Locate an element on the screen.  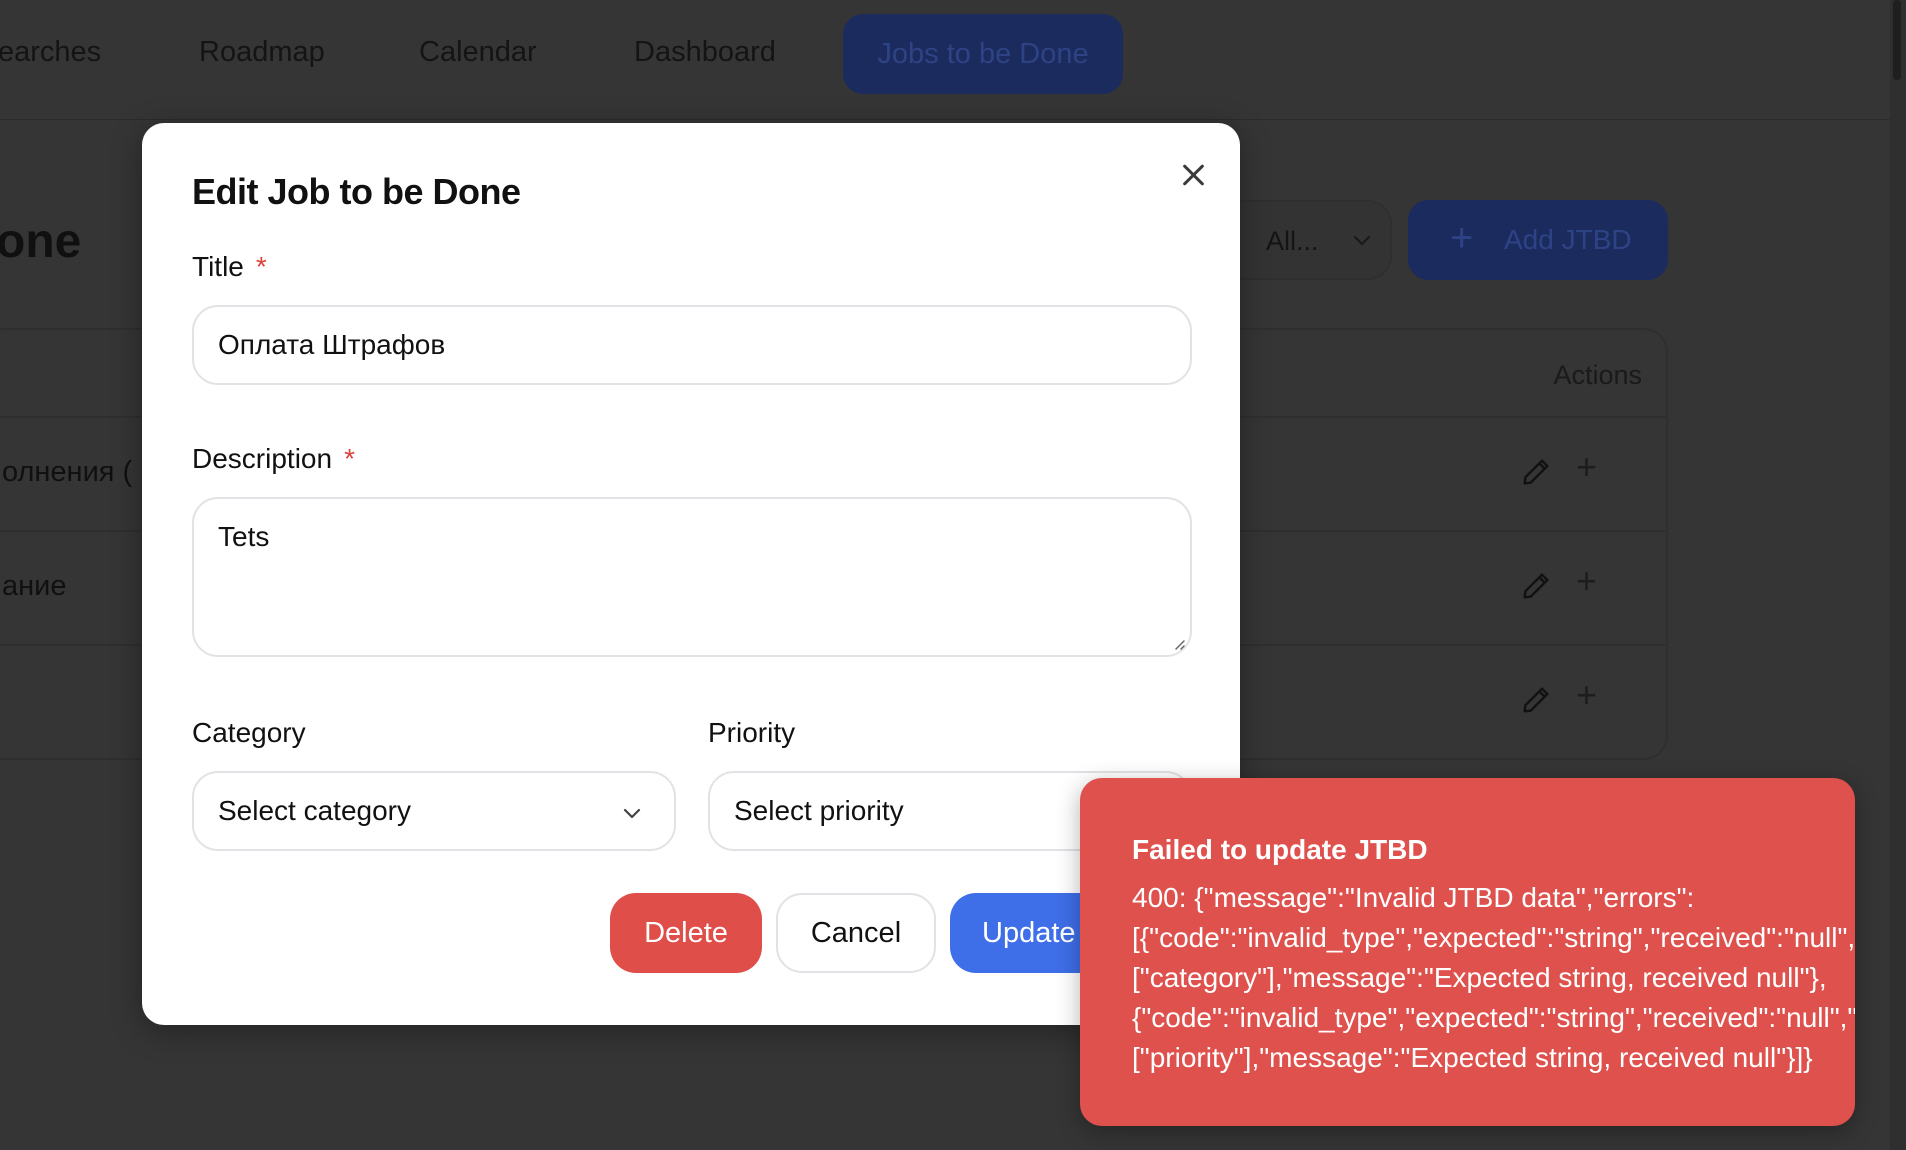
cancel-button: Cancel is located at coordinates (856, 933).